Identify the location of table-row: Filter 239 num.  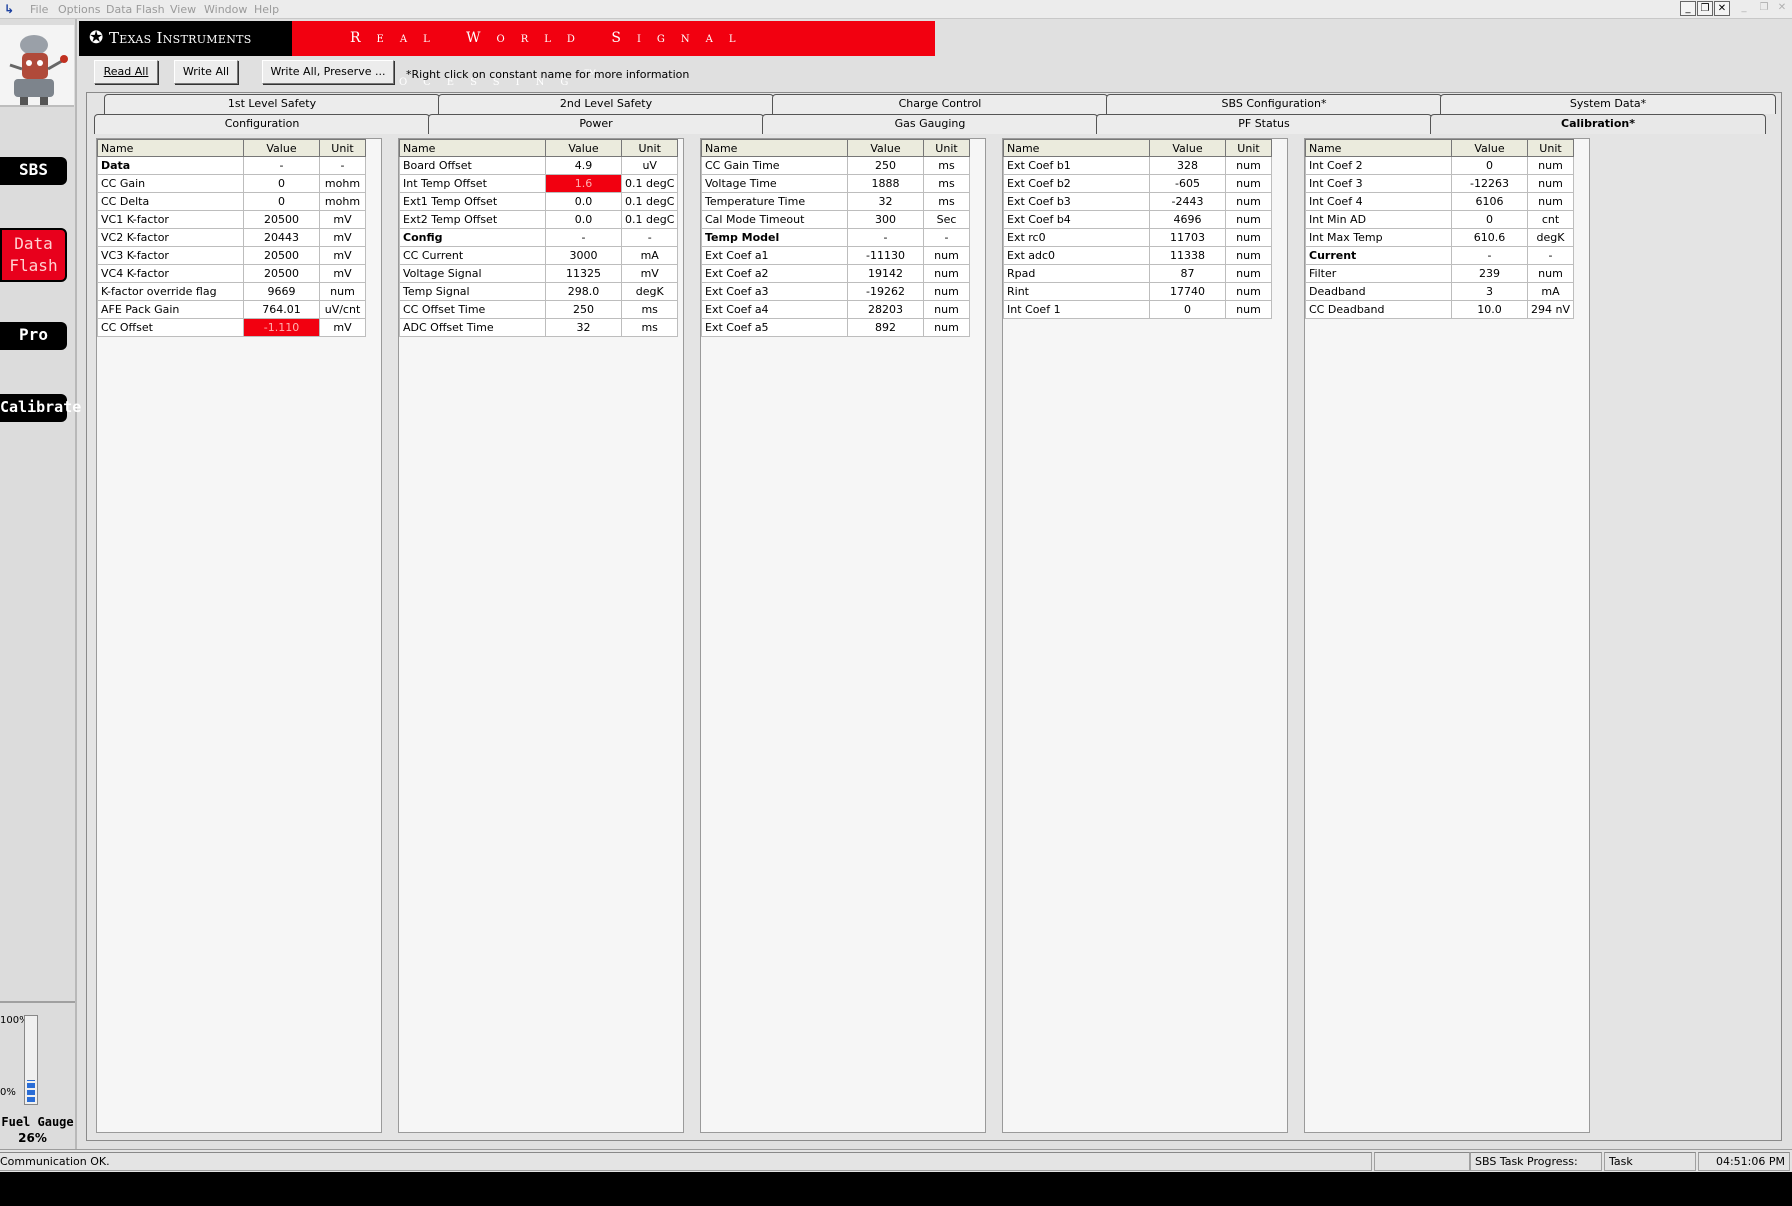
(1439, 273).